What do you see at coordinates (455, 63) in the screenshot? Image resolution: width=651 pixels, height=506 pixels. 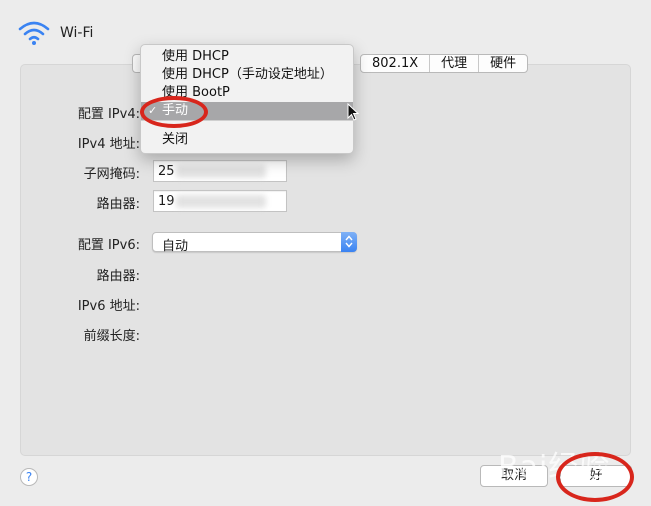 I see `tab-proxy: 代理` at bounding box center [455, 63].